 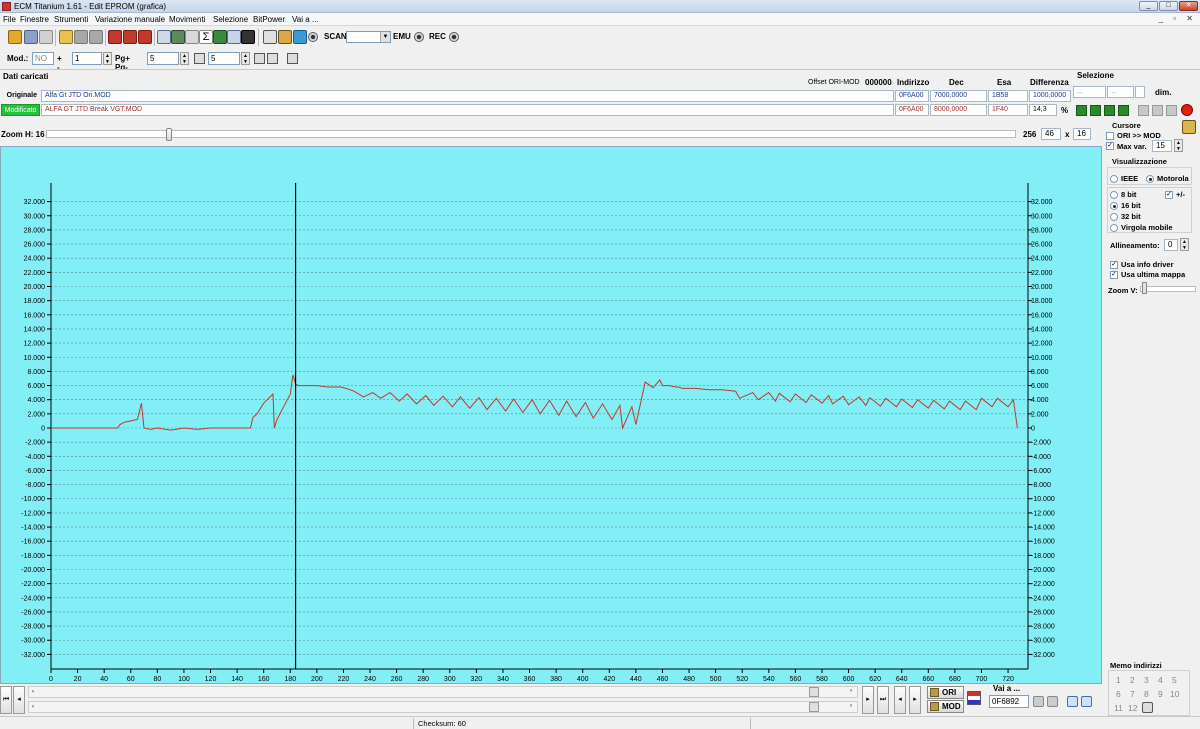 What do you see at coordinates (443, 707) in the screenshot?
I see `modified-hscroll: ‹` at bounding box center [443, 707].